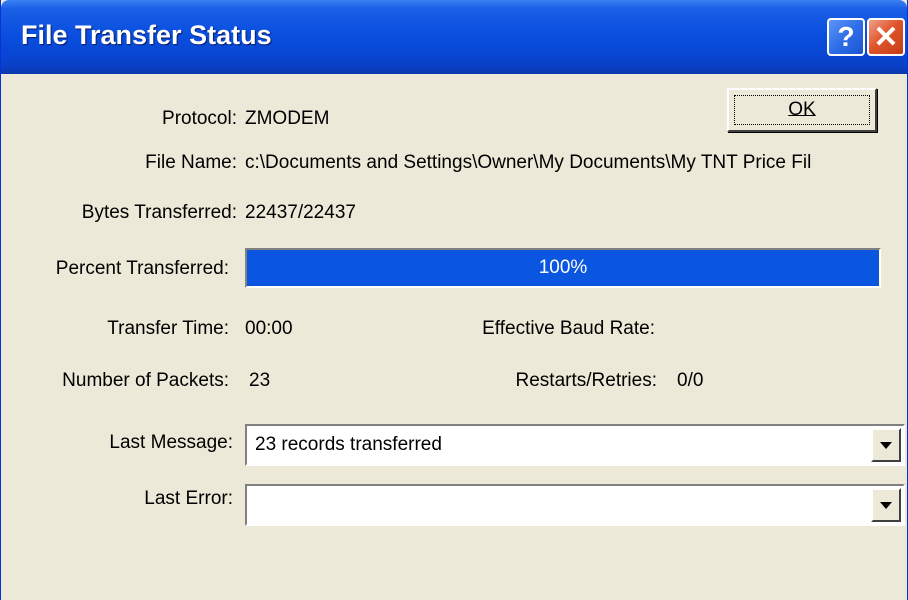 The width and height of the screenshot is (908, 600). I want to click on last-message-dropdown: 23 records transferred, so click(575, 445).